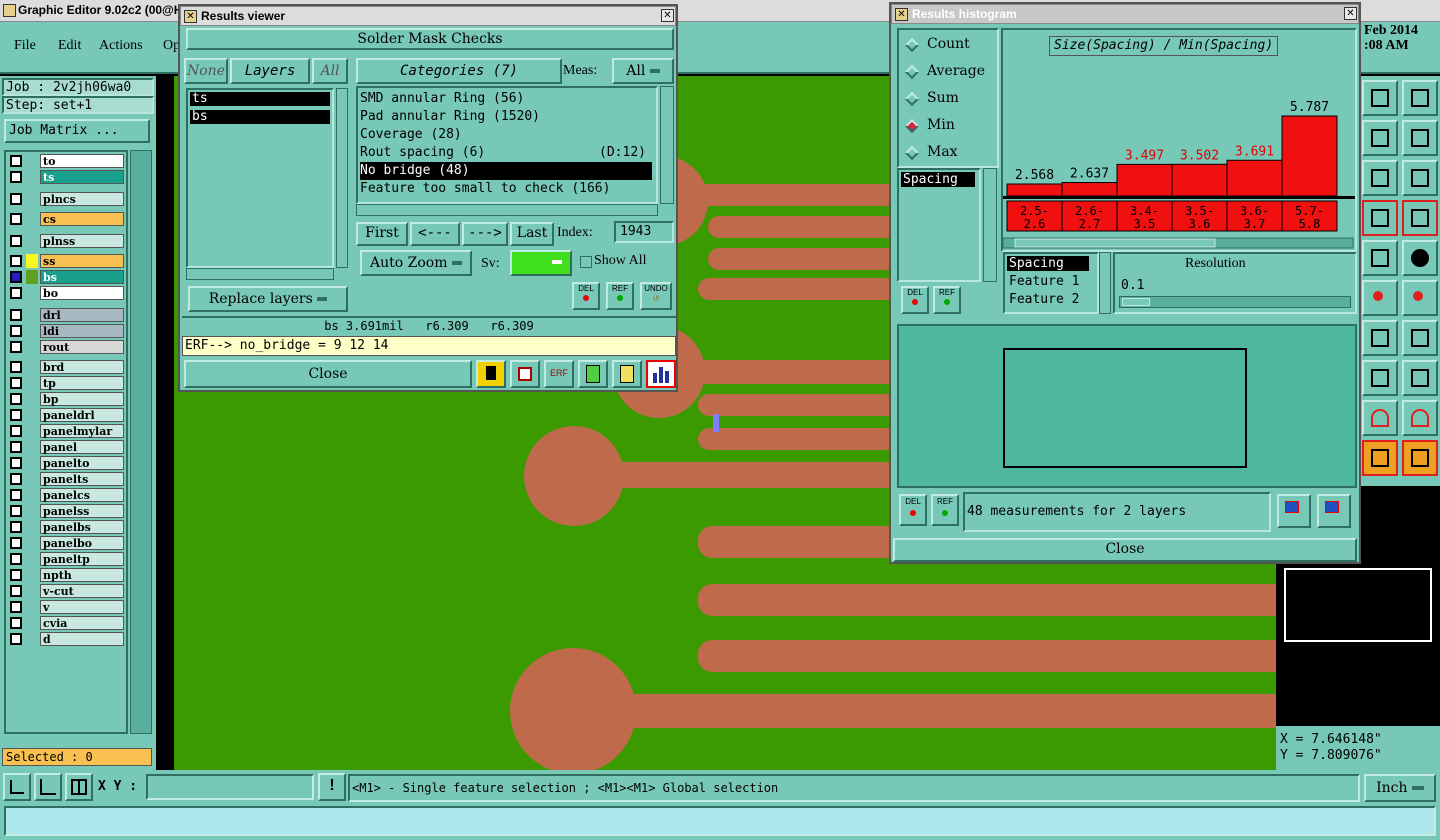 The height and width of the screenshot is (840, 1440). I want to click on layer-row: ss, so click(66, 261).